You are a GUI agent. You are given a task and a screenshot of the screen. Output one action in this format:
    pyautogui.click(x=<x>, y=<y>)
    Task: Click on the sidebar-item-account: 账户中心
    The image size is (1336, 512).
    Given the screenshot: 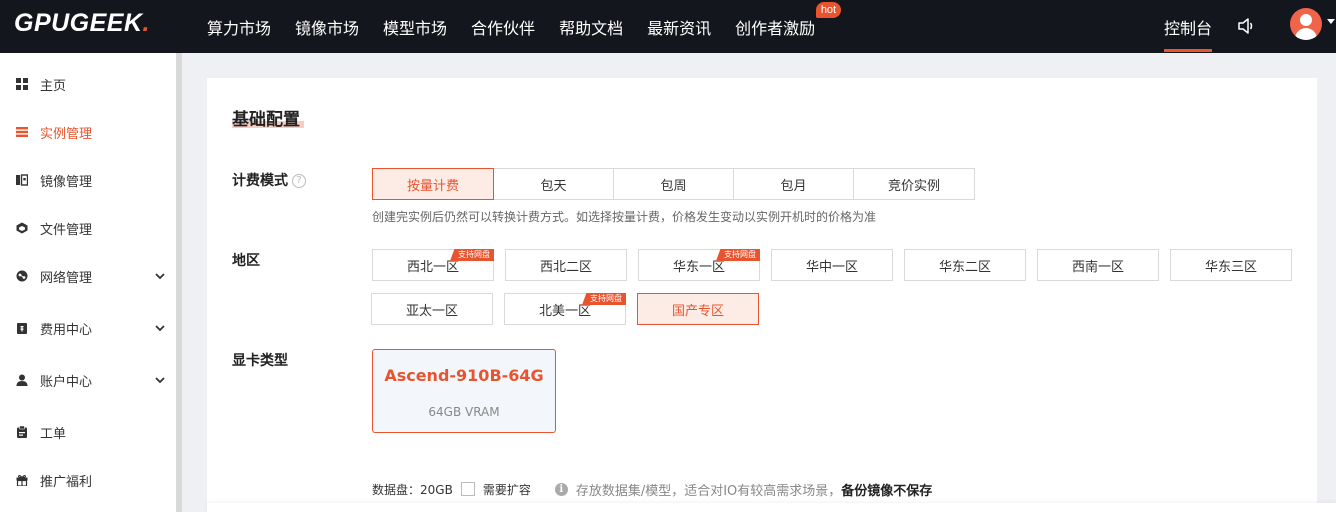 What is the action you would take?
    pyautogui.click(x=88, y=380)
    